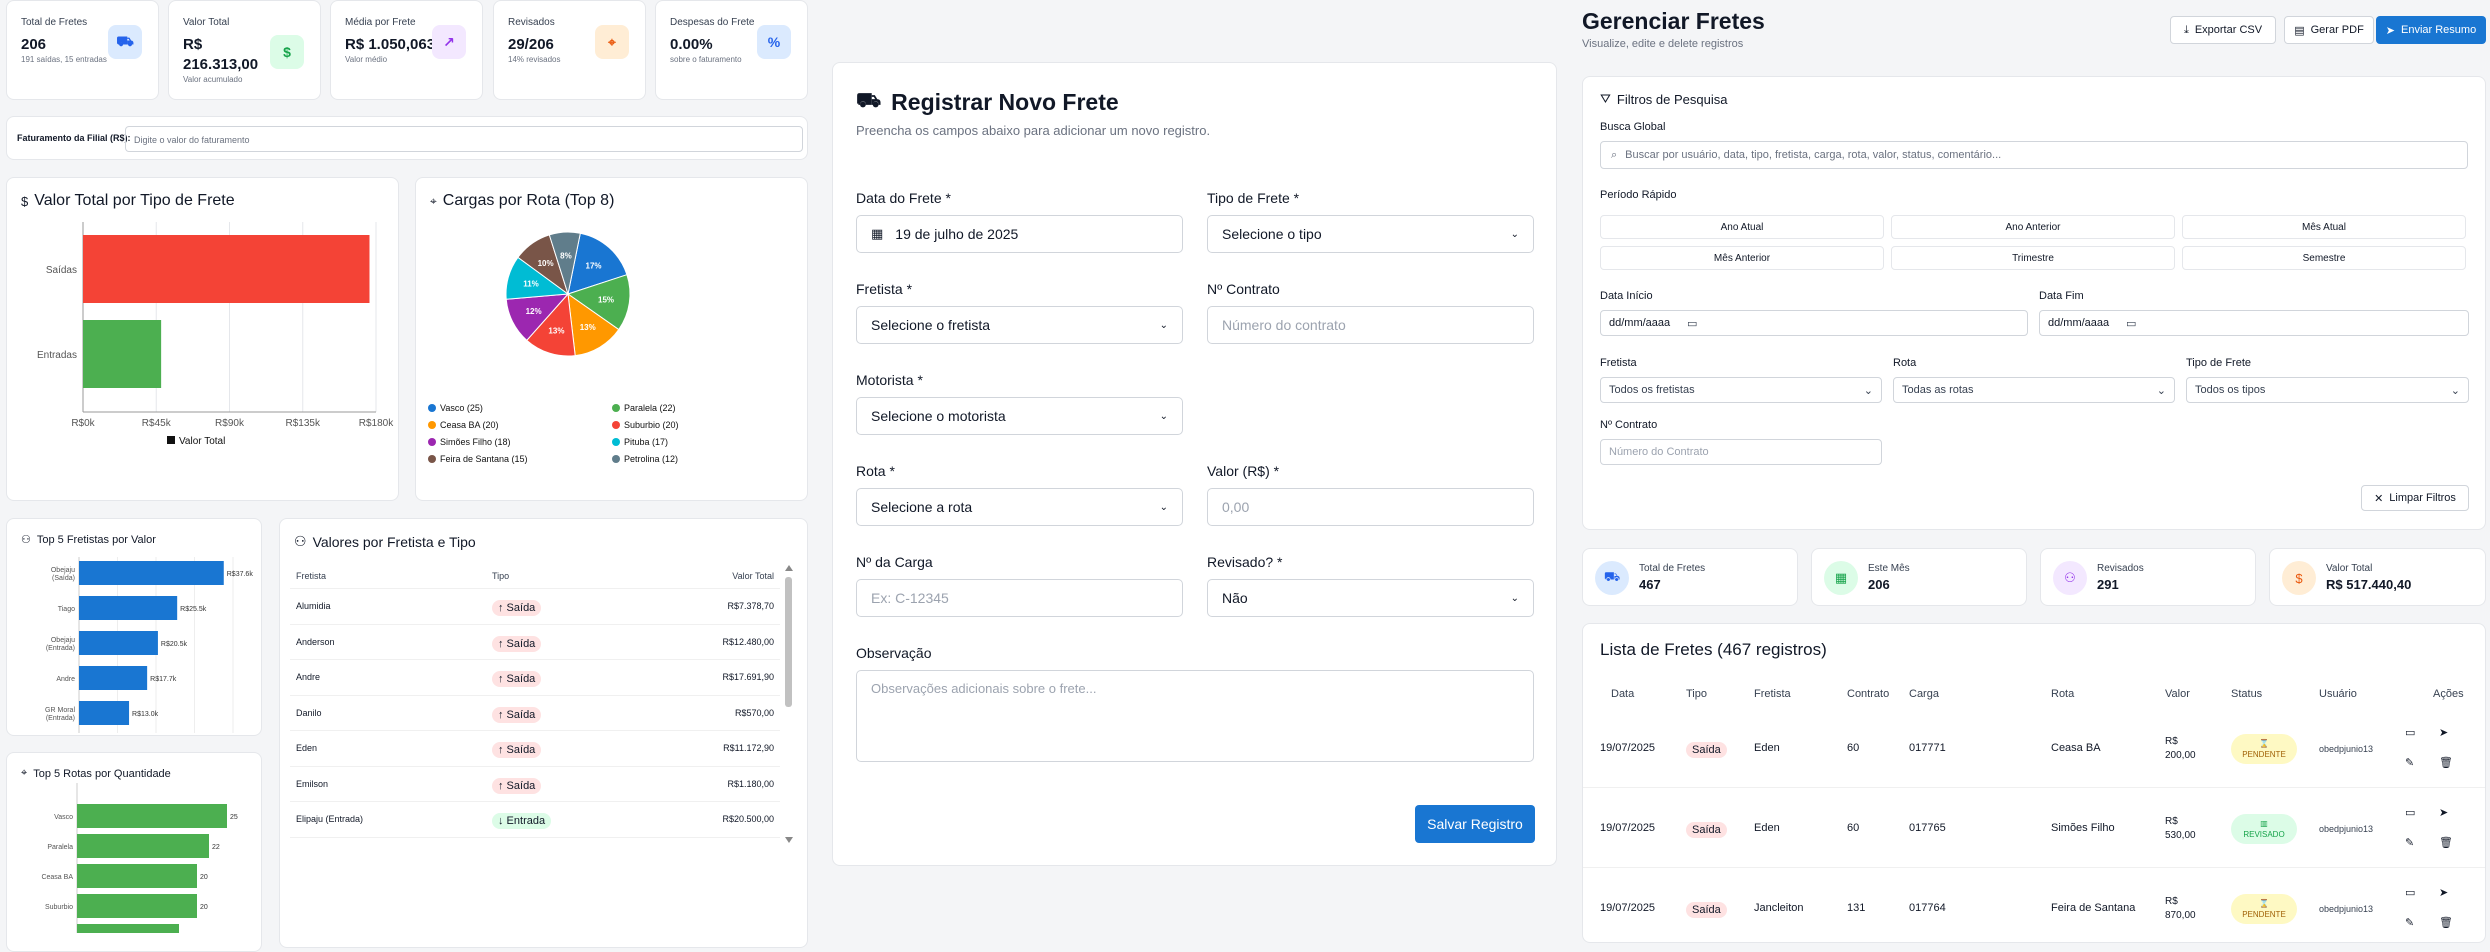 The image size is (2490, 952). What do you see at coordinates (1633, 127) in the screenshot?
I see `busca-label: Busca Global` at bounding box center [1633, 127].